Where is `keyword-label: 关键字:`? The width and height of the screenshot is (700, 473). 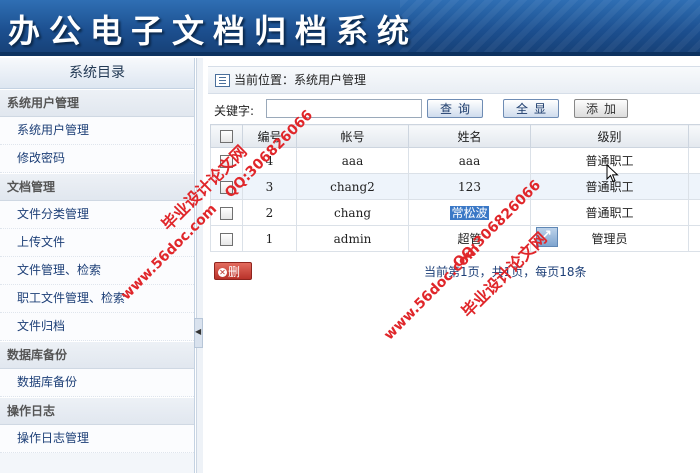 keyword-label: 关键字: is located at coordinates (234, 111).